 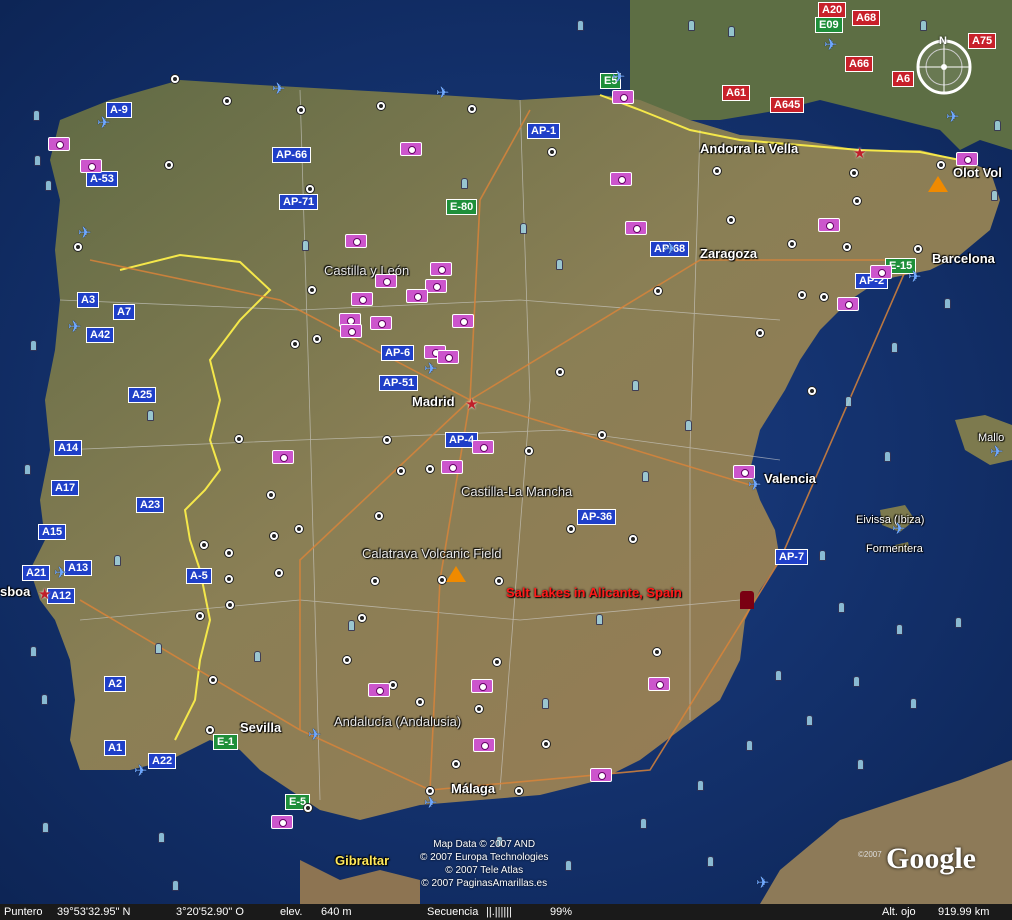 What do you see at coordinates (473, 788) in the screenshot?
I see `place-label-malaga: Málaga` at bounding box center [473, 788].